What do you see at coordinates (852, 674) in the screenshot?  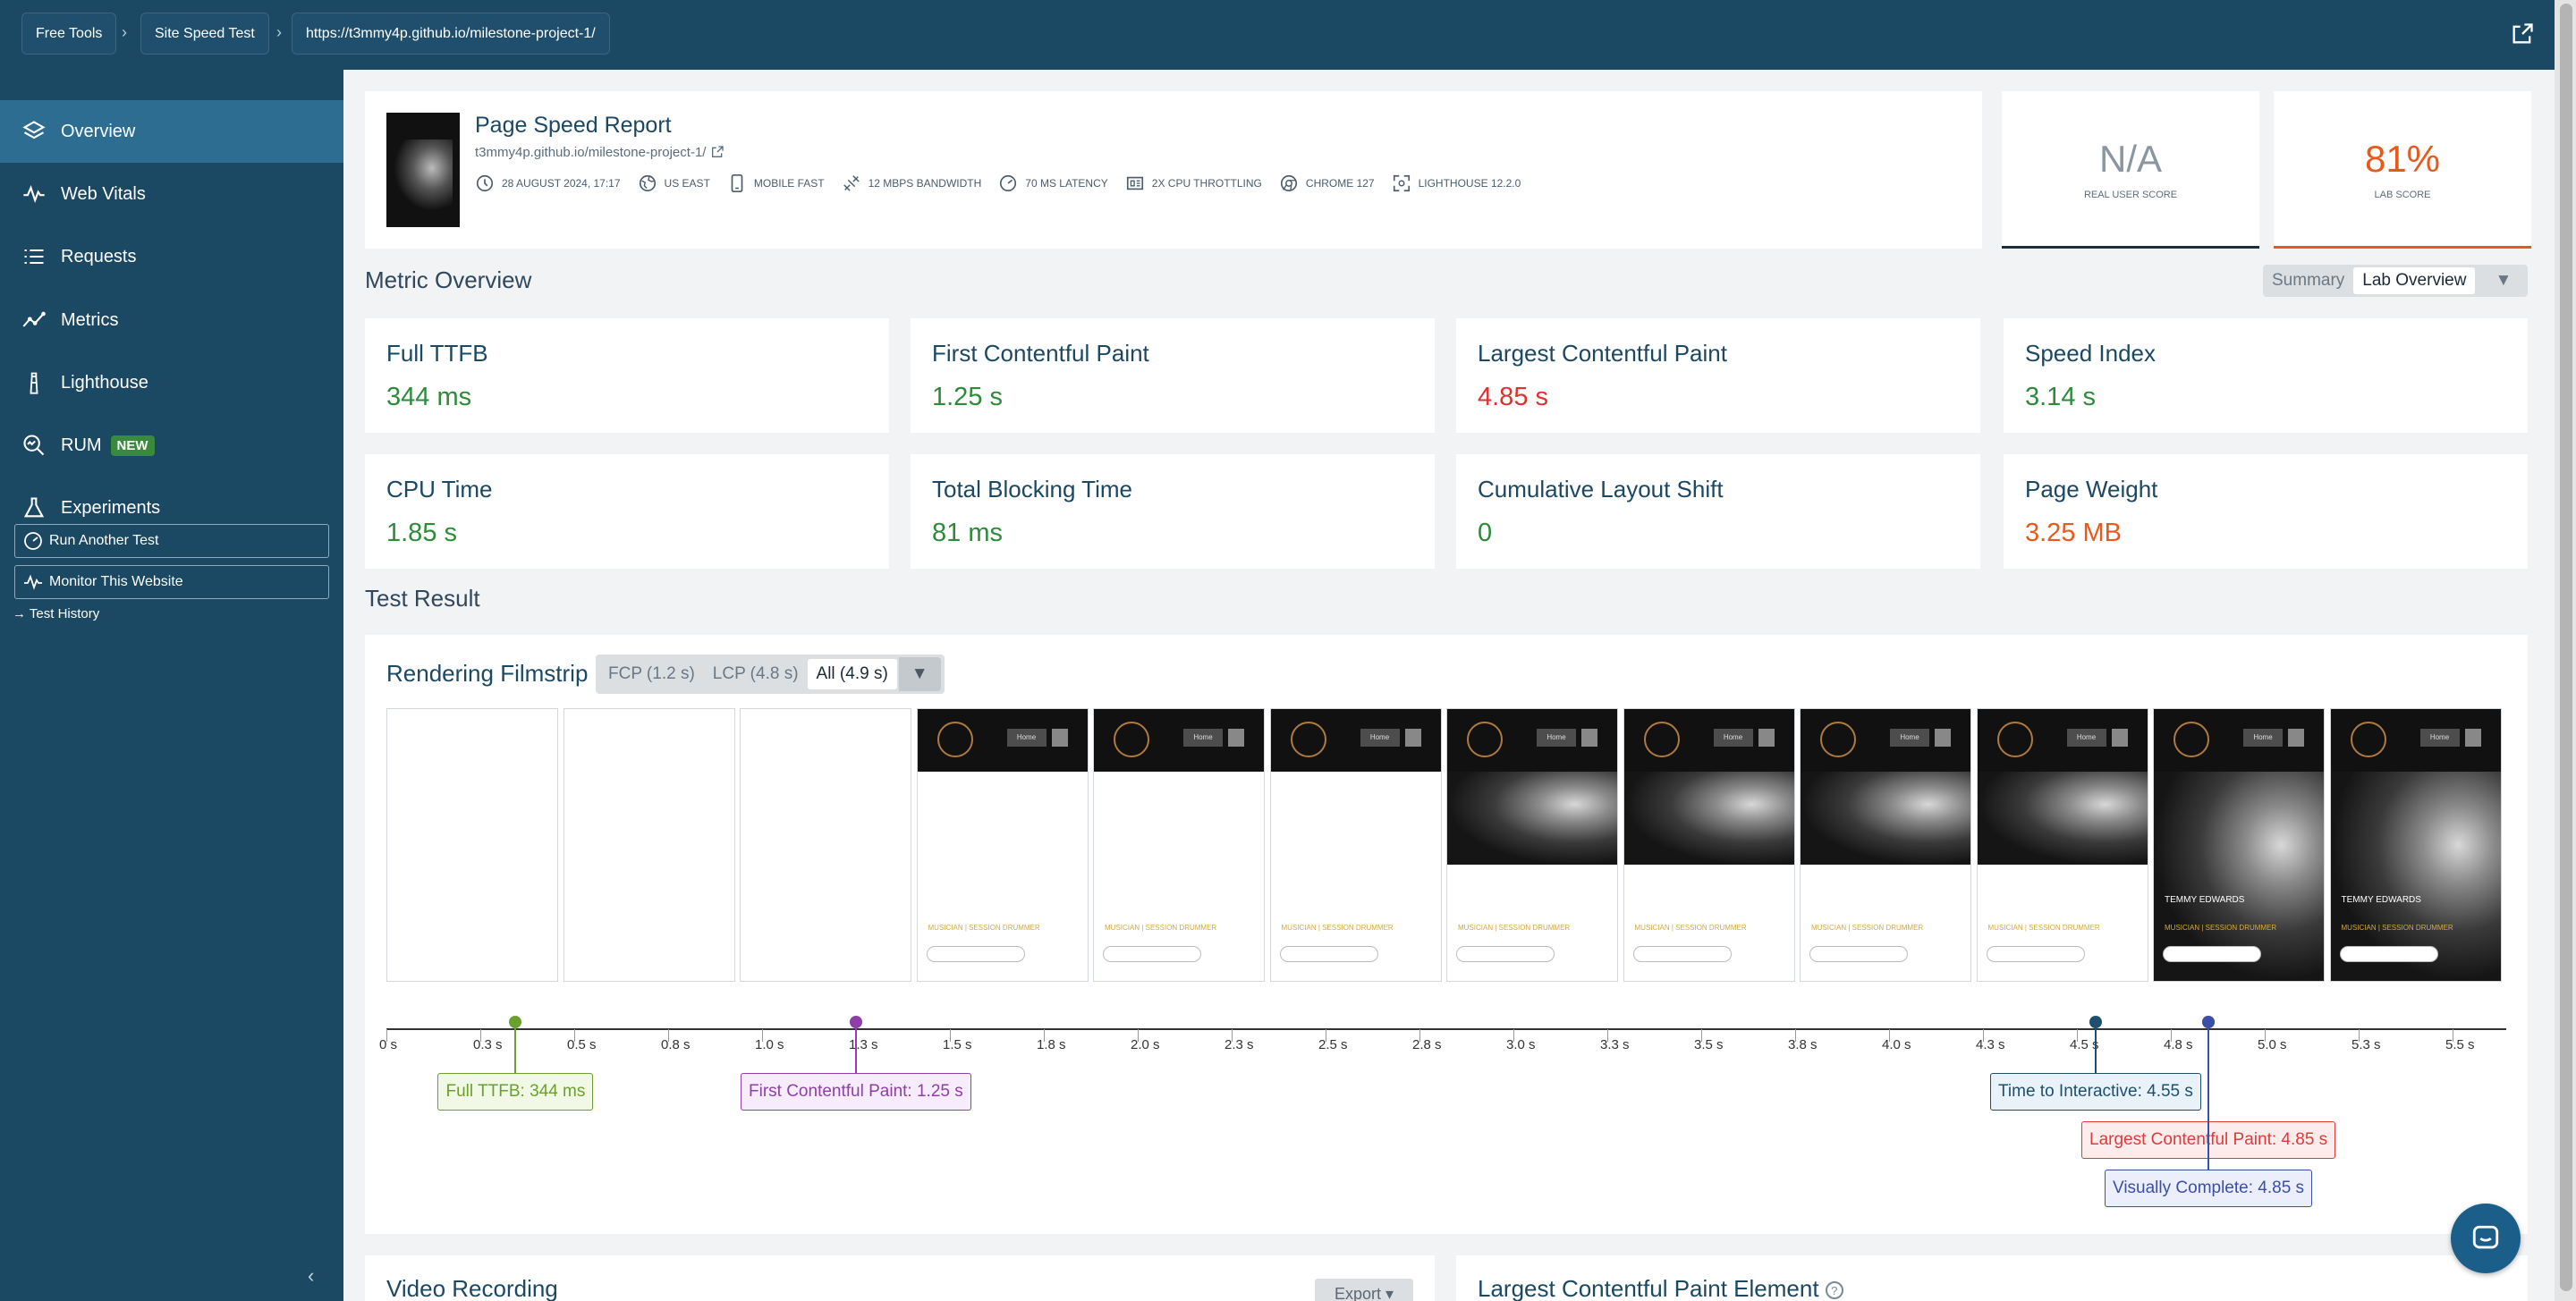 I see `tab-all: All (4.9 s)` at bounding box center [852, 674].